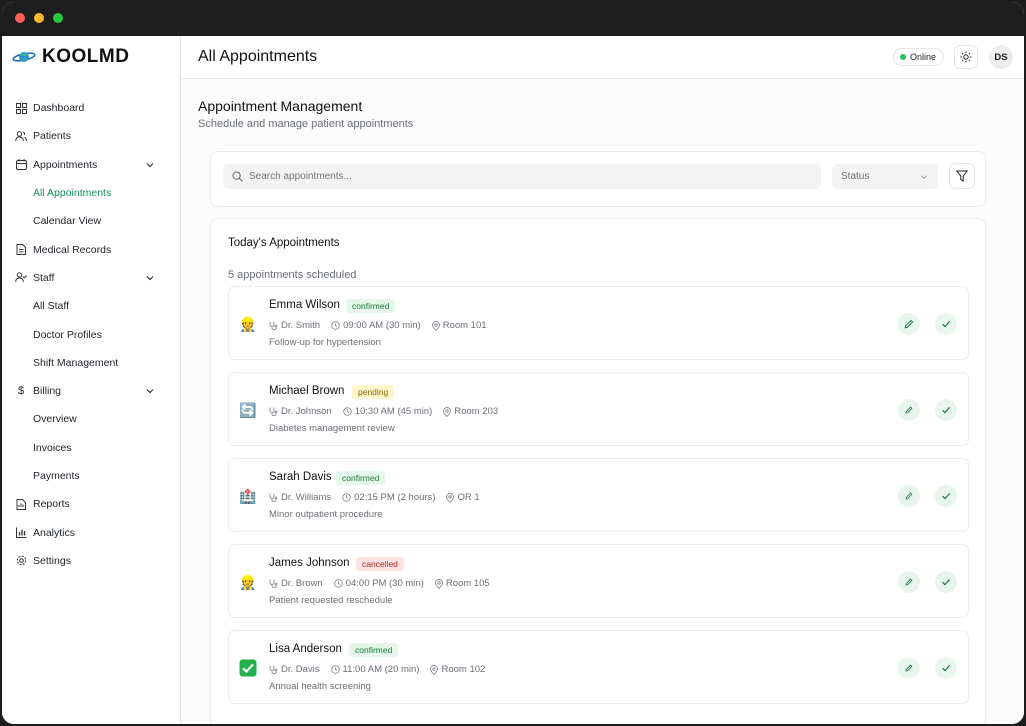 This screenshot has height=726, width=1026. I want to click on window-titlebar, so click(513, 19).